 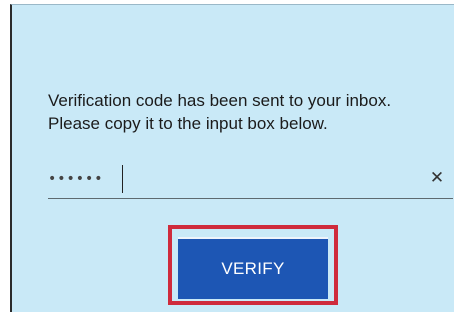 What do you see at coordinates (122, 179) in the screenshot?
I see `text-caret` at bounding box center [122, 179].